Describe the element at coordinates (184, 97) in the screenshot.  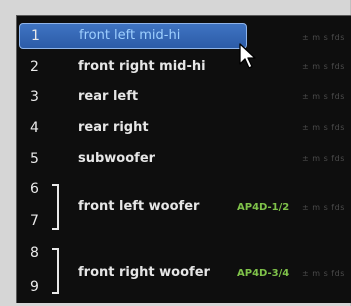
I see `channel-row-3: 3 rear left ± m s fds` at that location.